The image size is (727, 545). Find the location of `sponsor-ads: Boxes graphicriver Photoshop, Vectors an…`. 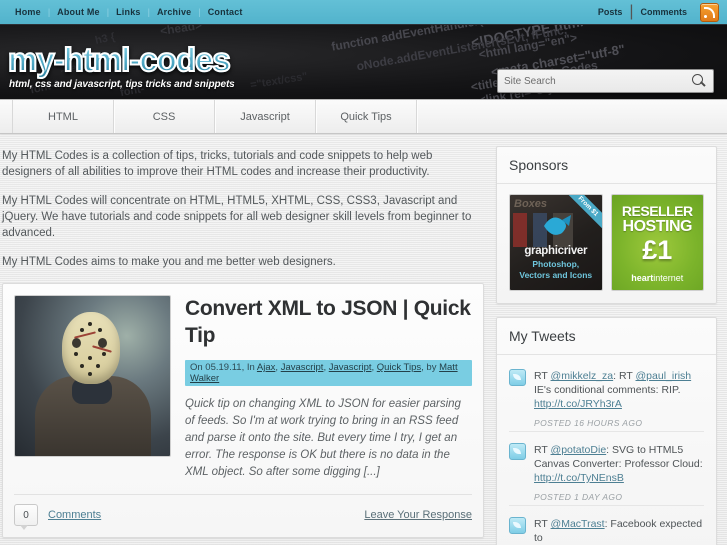

sponsor-ads: Boxes graphicriver Photoshop, Vectors an… is located at coordinates (606, 242).